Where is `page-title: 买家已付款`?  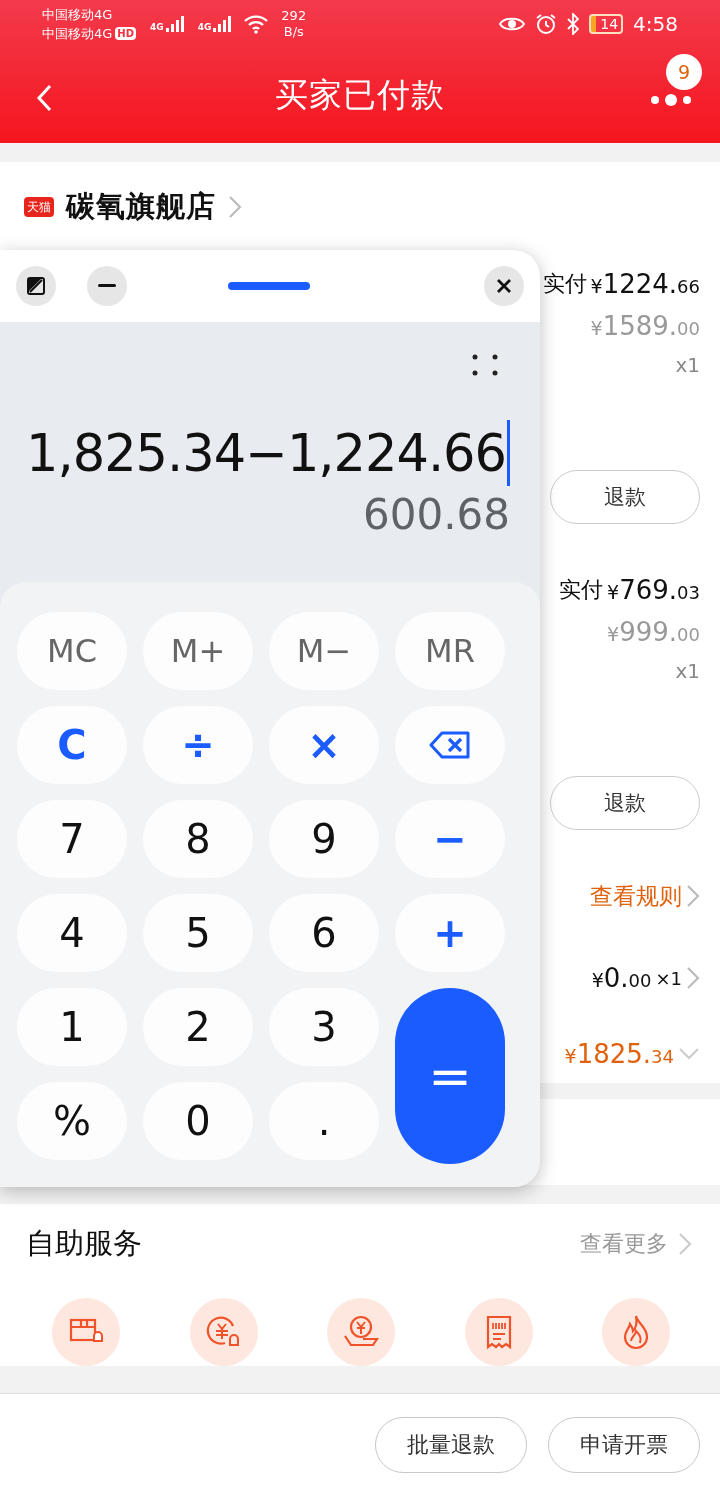 page-title: 买家已付款 is located at coordinates (360, 95).